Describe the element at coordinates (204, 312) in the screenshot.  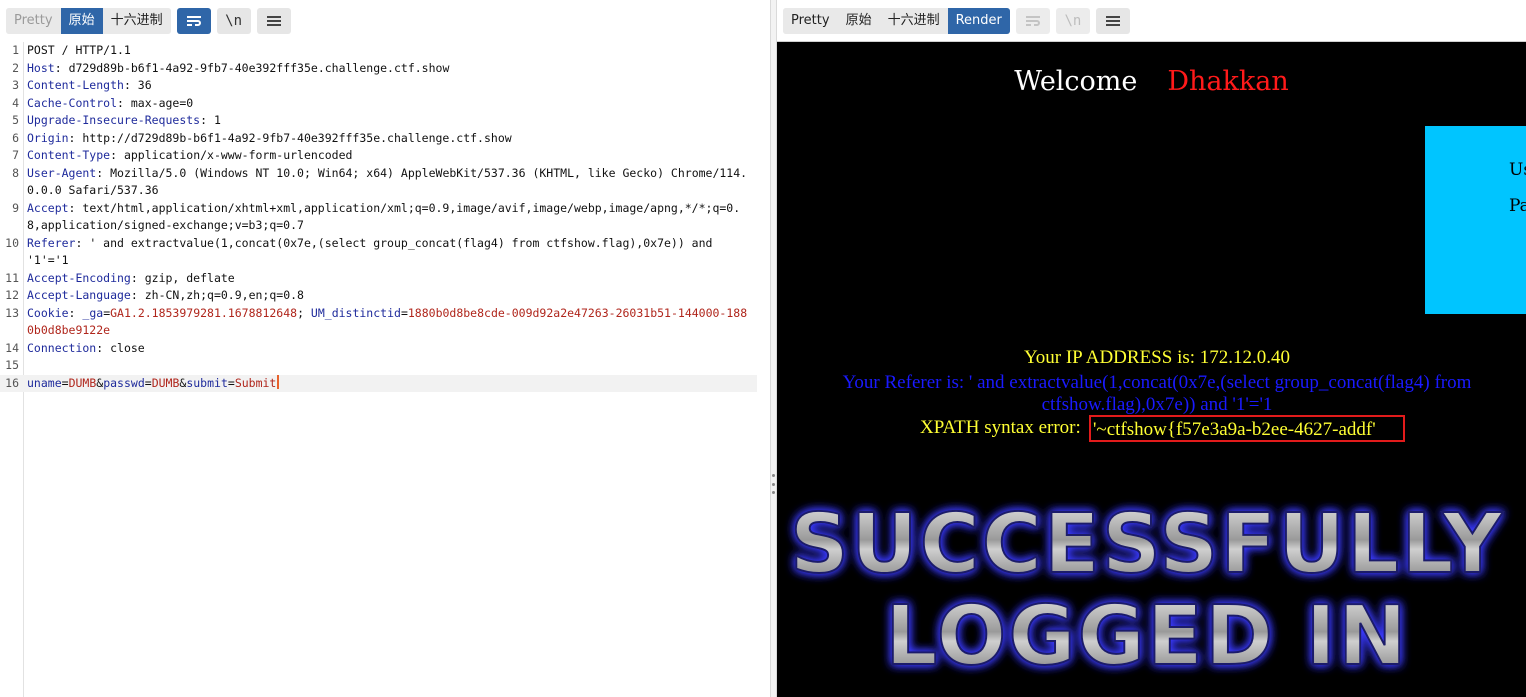
I see `cookie-value: GA1.2.1853979281.1678812648` at that location.